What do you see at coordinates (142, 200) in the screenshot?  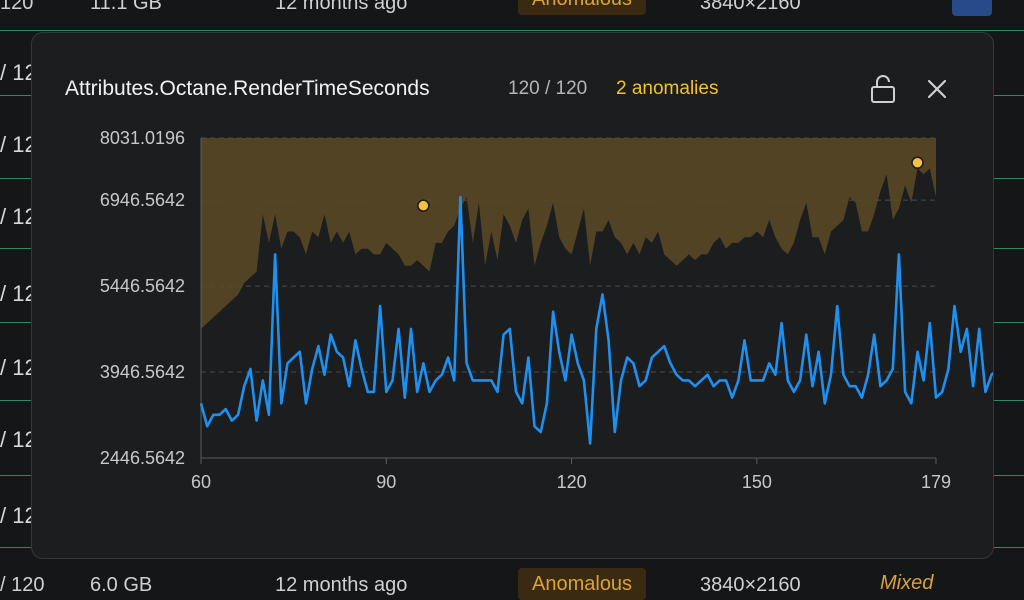 I see `y-tick-label: 6946.5642` at bounding box center [142, 200].